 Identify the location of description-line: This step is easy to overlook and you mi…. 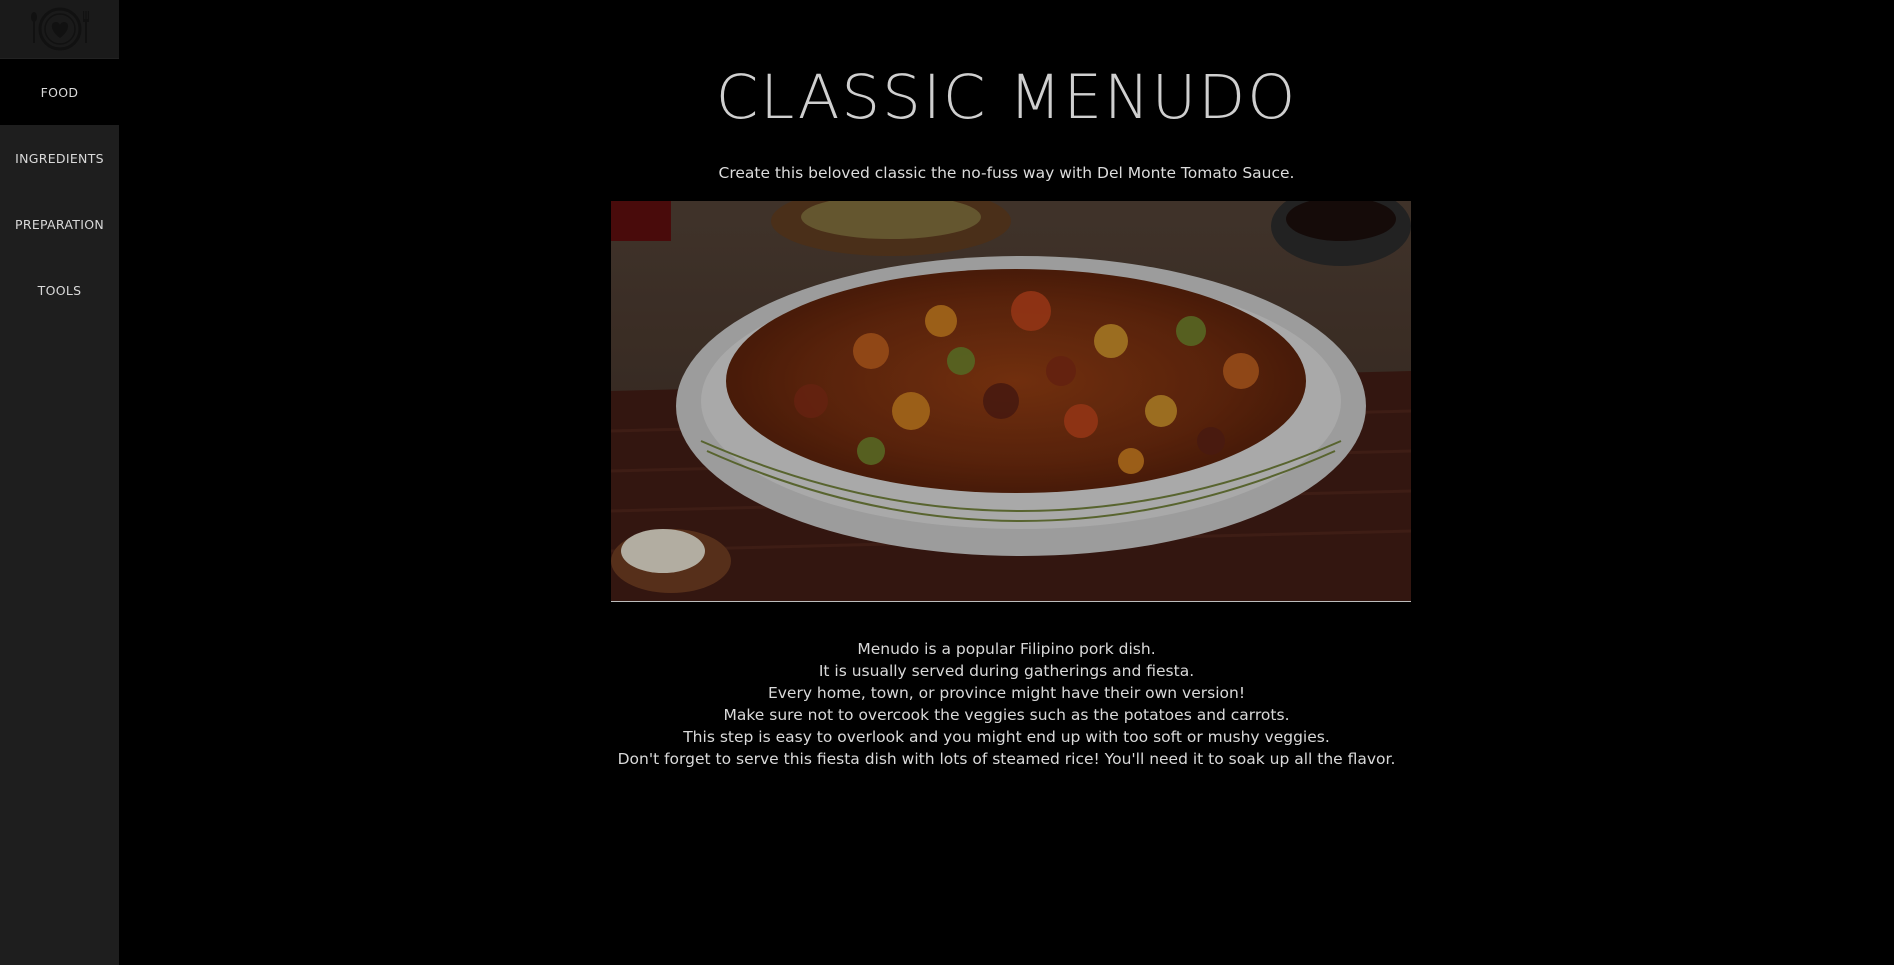
(1006, 737).